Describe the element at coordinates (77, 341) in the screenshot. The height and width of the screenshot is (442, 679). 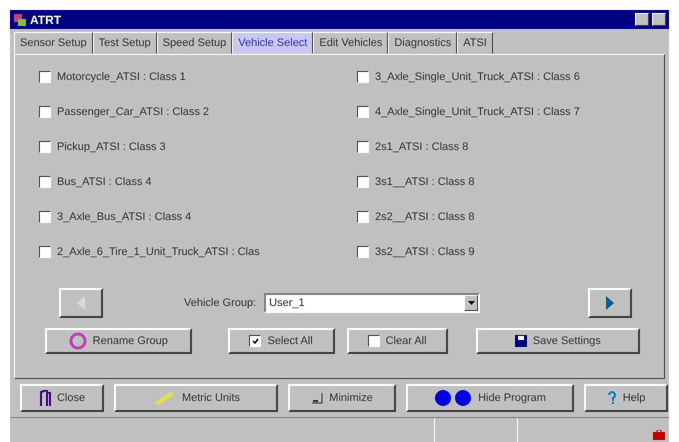
I see `color-ring-icon` at that location.